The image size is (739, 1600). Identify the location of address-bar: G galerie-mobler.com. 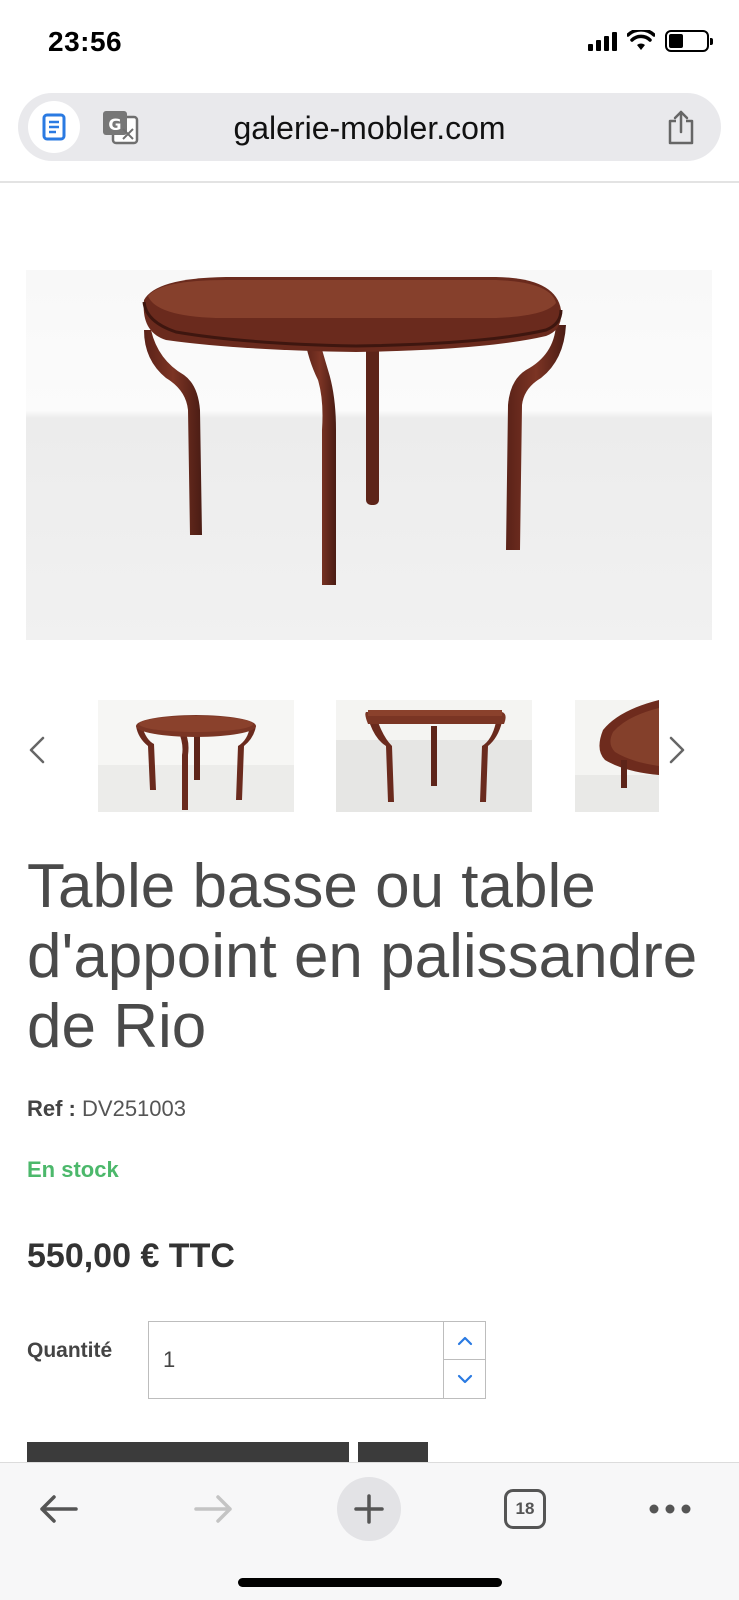
(369, 127).